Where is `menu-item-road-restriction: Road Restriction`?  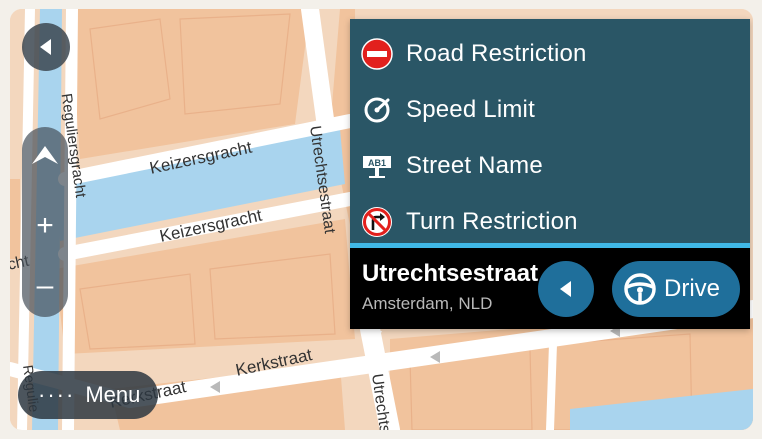 menu-item-road-restriction: Road Restriction is located at coordinates (550, 54).